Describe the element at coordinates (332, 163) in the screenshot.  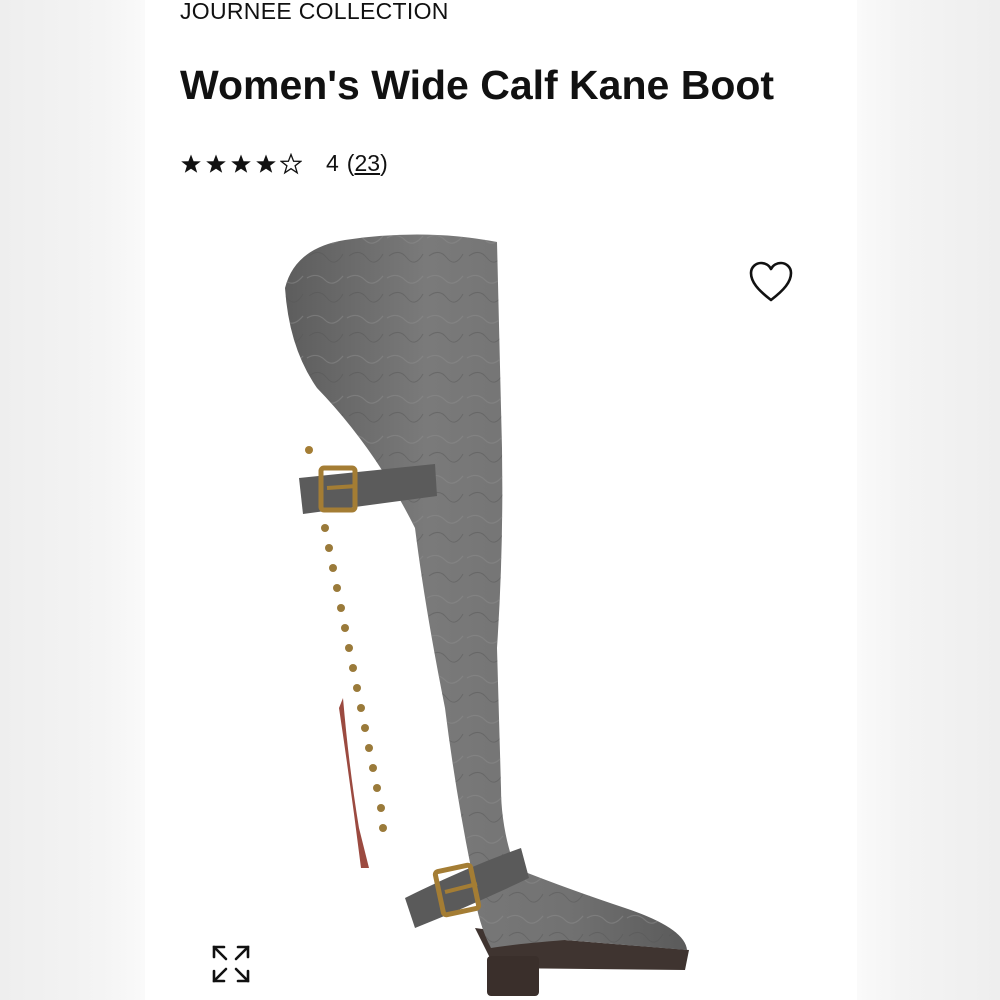
I see `rating-value: 4` at that location.